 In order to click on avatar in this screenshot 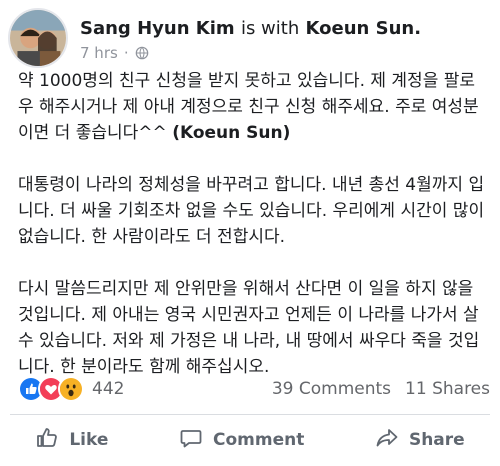, I will do `click(38, 38)`.